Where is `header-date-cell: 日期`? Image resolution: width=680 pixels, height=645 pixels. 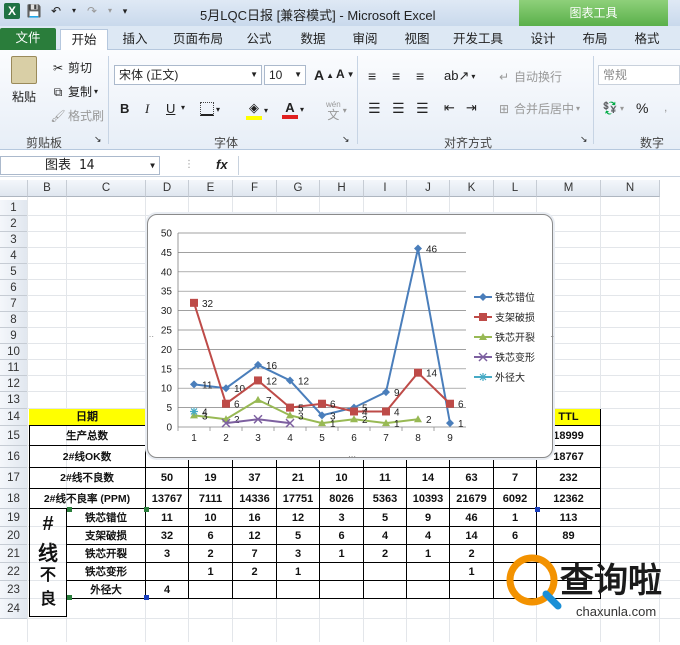
header-date-cell: 日期 is located at coordinates (87, 417).